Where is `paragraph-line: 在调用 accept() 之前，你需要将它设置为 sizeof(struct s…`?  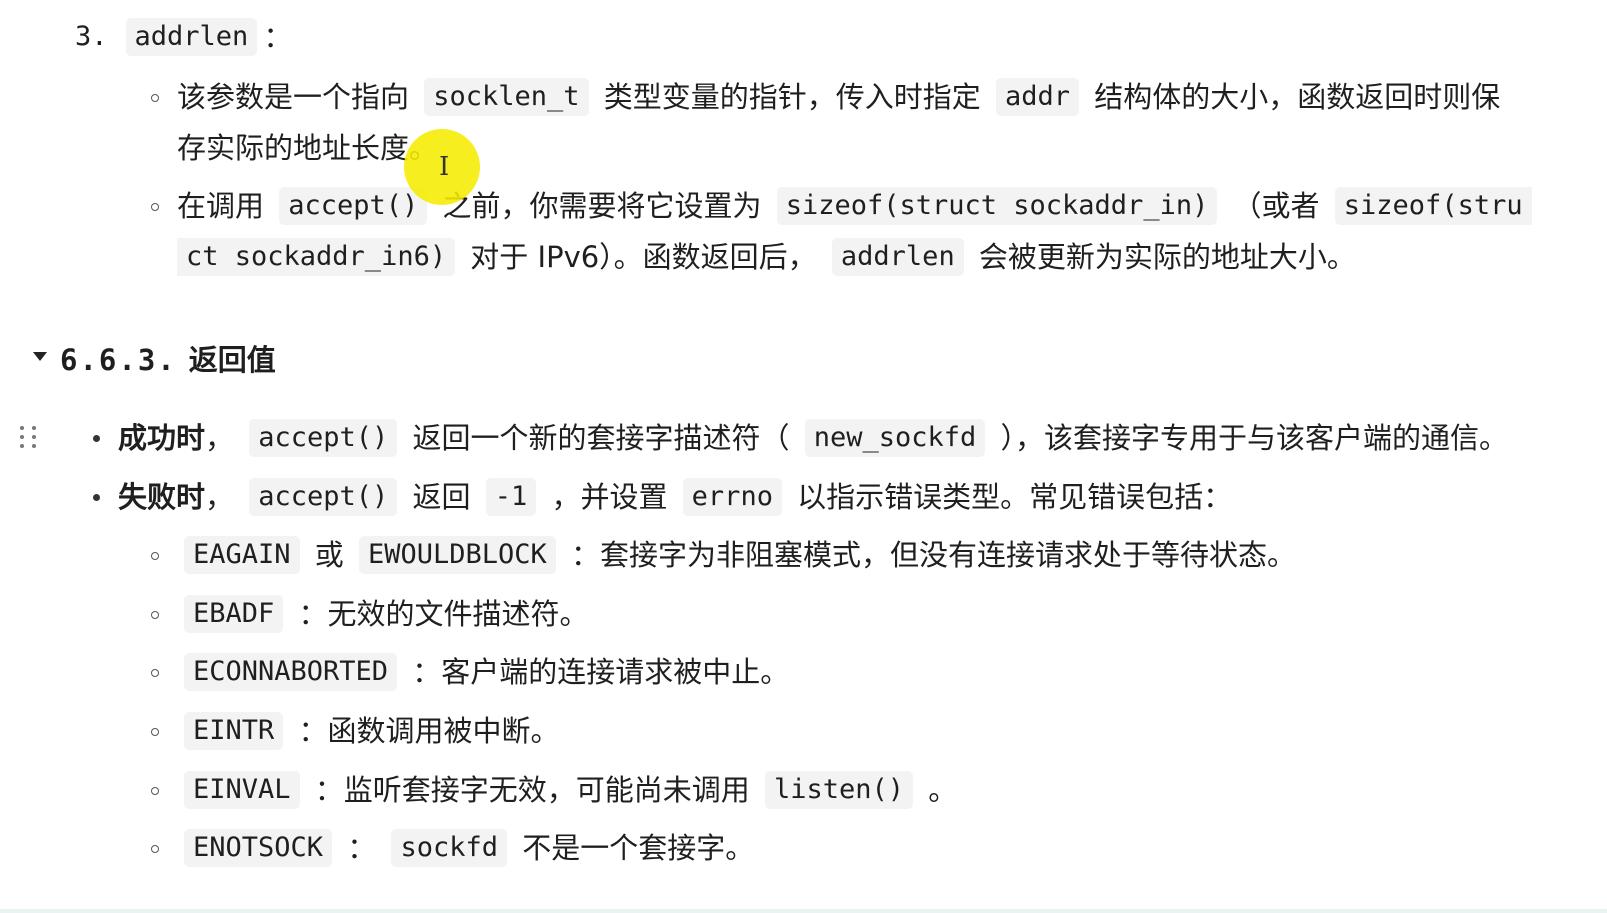
paragraph-line: 在调用 accept() 之前，你需要将它设置为 sizeof(struct s… is located at coordinates (854, 206).